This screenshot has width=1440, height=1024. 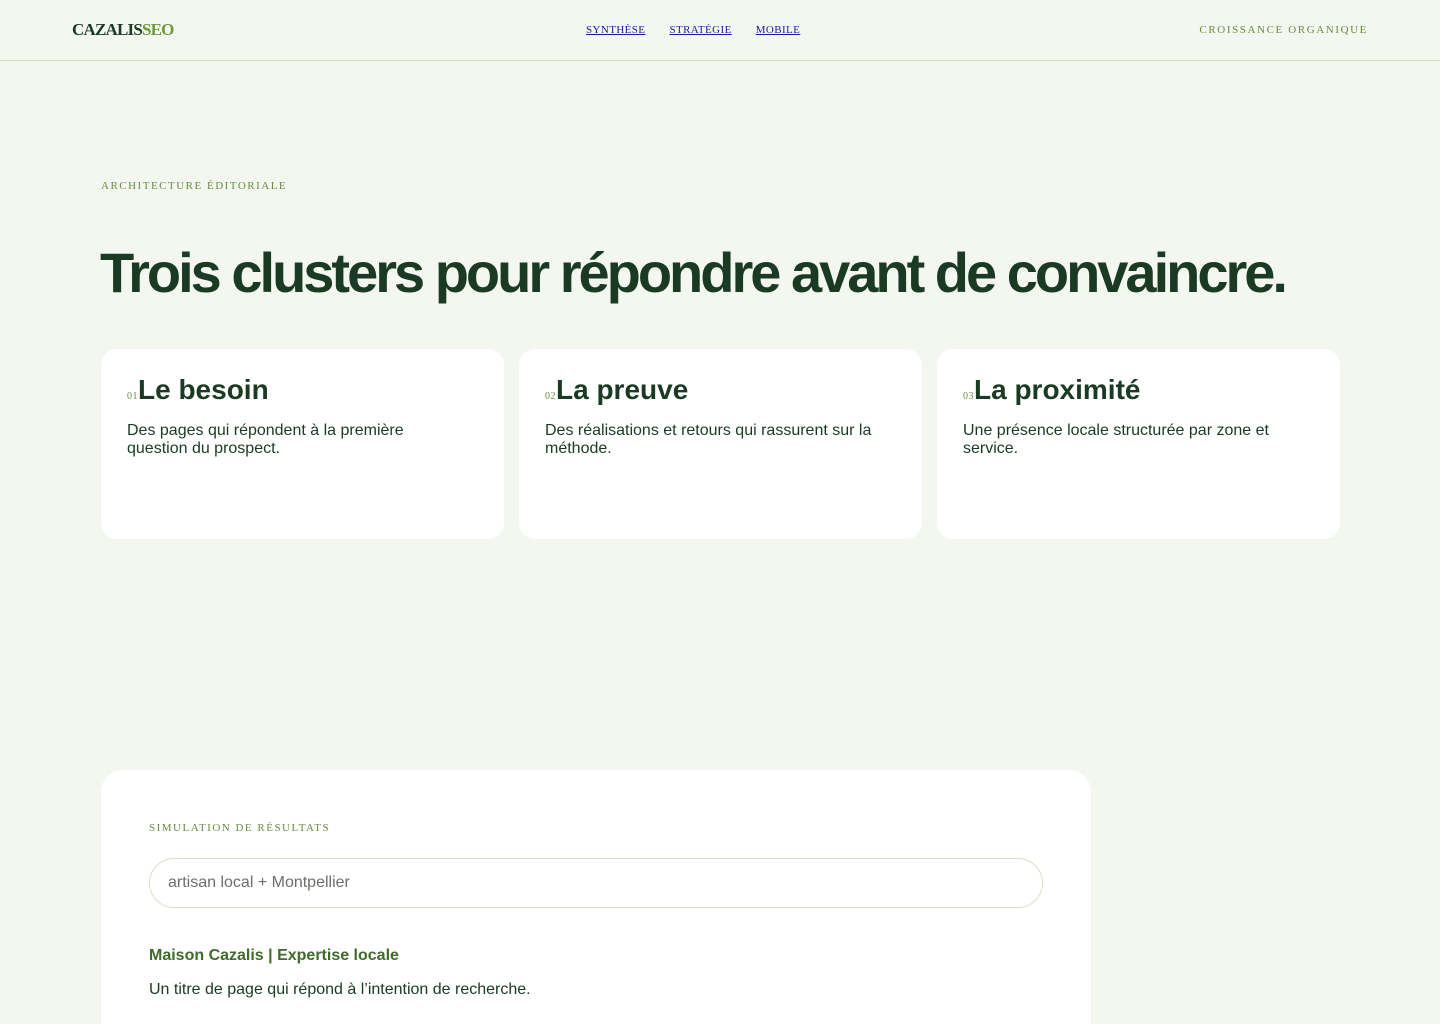 What do you see at coordinates (778, 30) in the screenshot?
I see `nav-link-mobile: MOBILE` at bounding box center [778, 30].